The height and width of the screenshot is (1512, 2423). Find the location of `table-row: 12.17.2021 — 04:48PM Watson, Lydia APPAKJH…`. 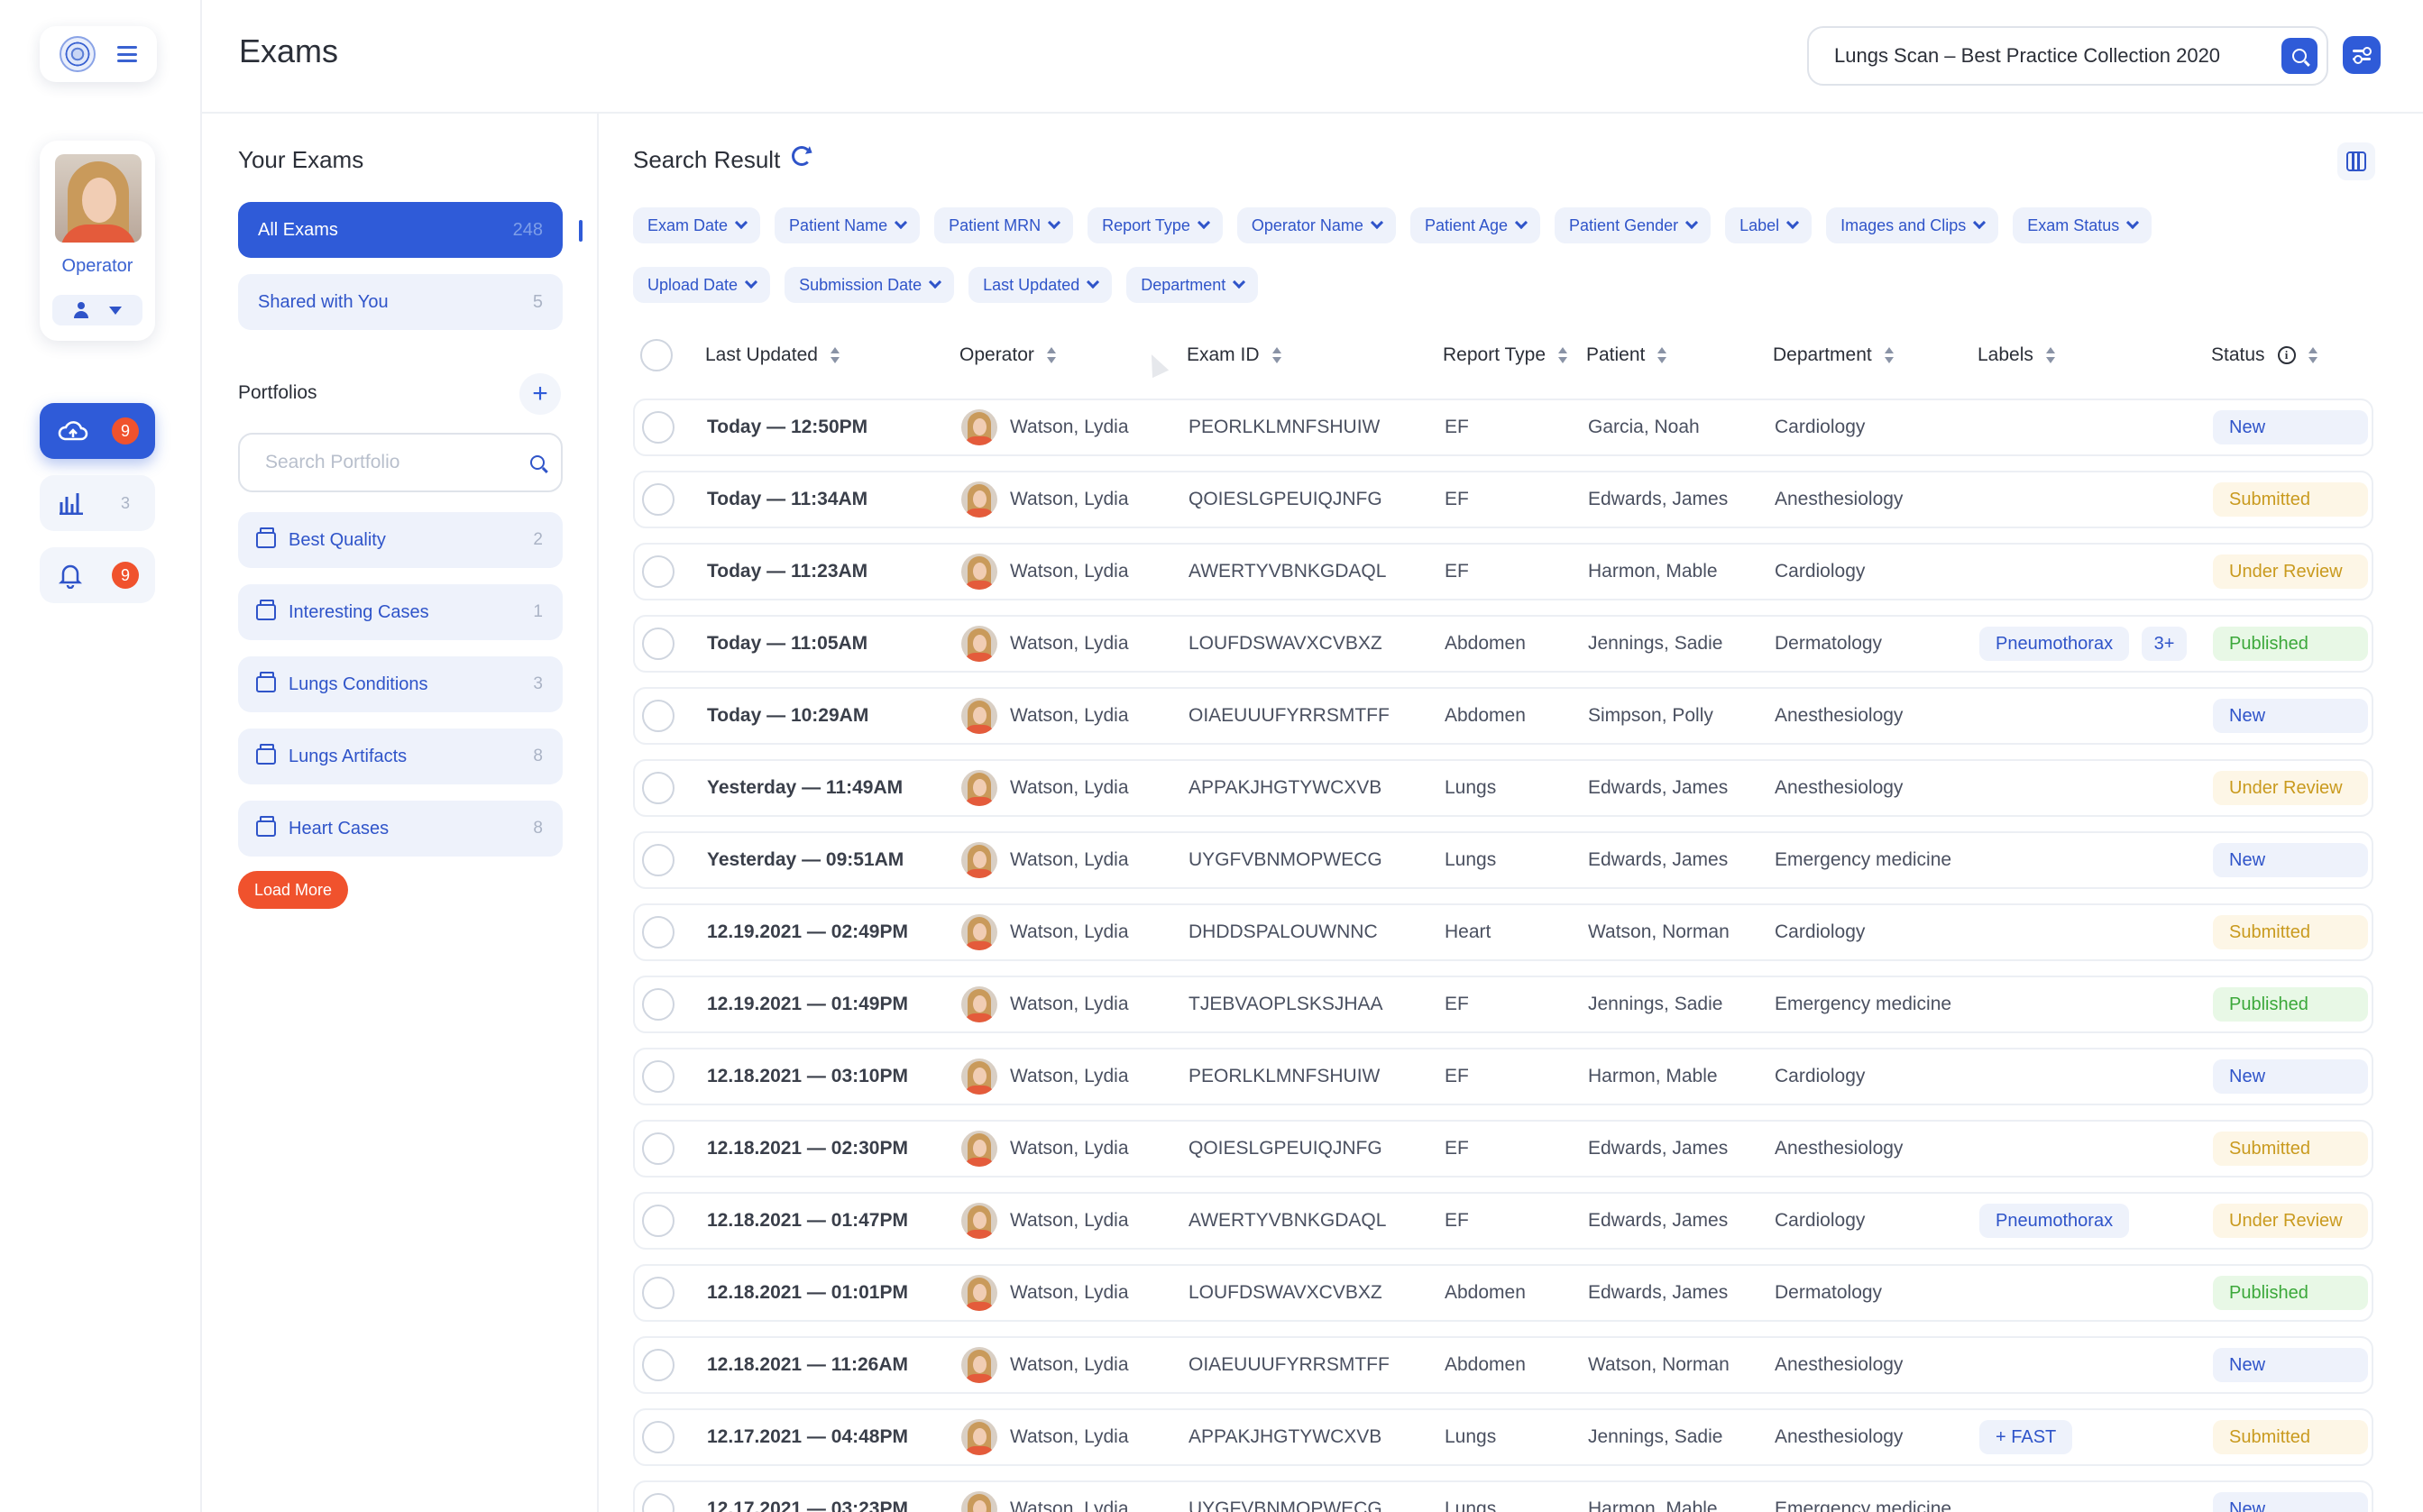

table-row: 12.17.2021 — 04:48PM Watson, Lydia APPAKJH… is located at coordinates (1503, 1437).